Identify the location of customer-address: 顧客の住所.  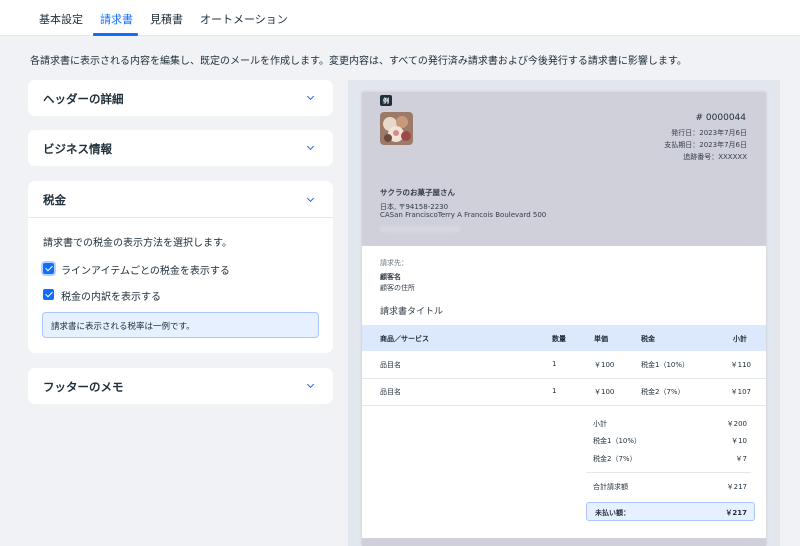
(397, 288).